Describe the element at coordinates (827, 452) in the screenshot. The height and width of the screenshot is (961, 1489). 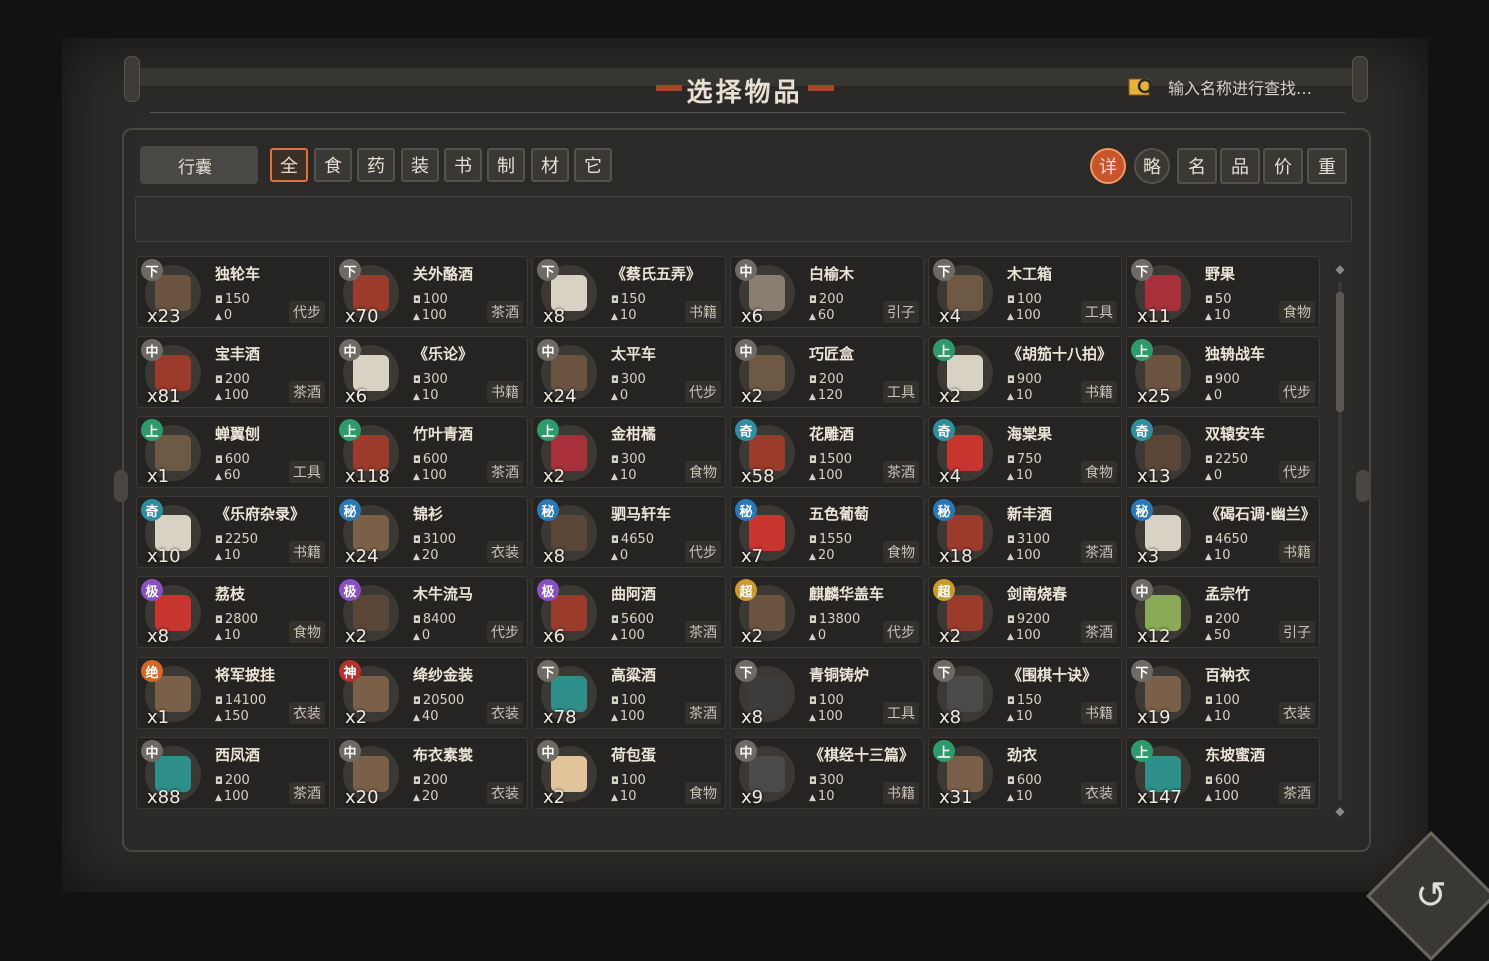
I see `item-card: 奇 花雕酒 1500100 x58 茶酒` at that location.